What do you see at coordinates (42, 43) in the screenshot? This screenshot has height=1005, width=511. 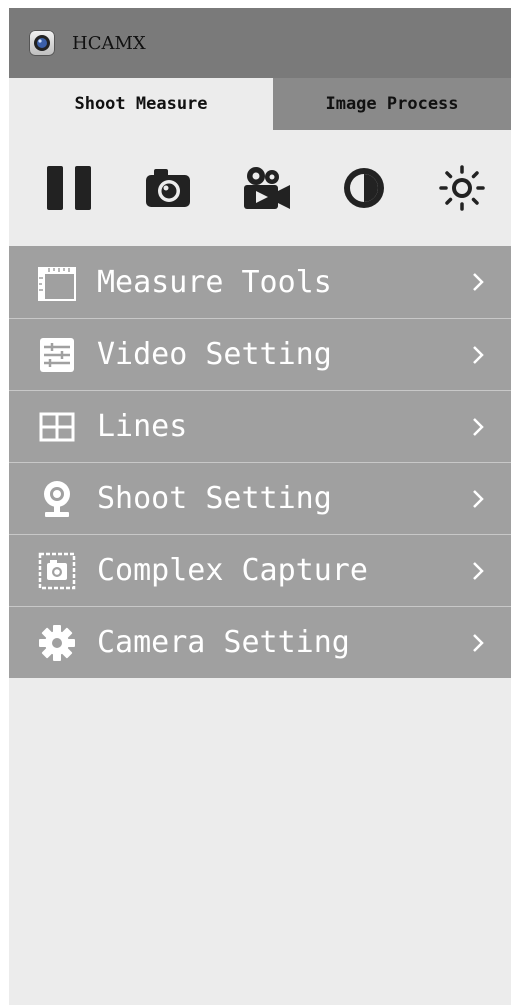 I see `app-logo-icon` at bounding box center [42, 43].